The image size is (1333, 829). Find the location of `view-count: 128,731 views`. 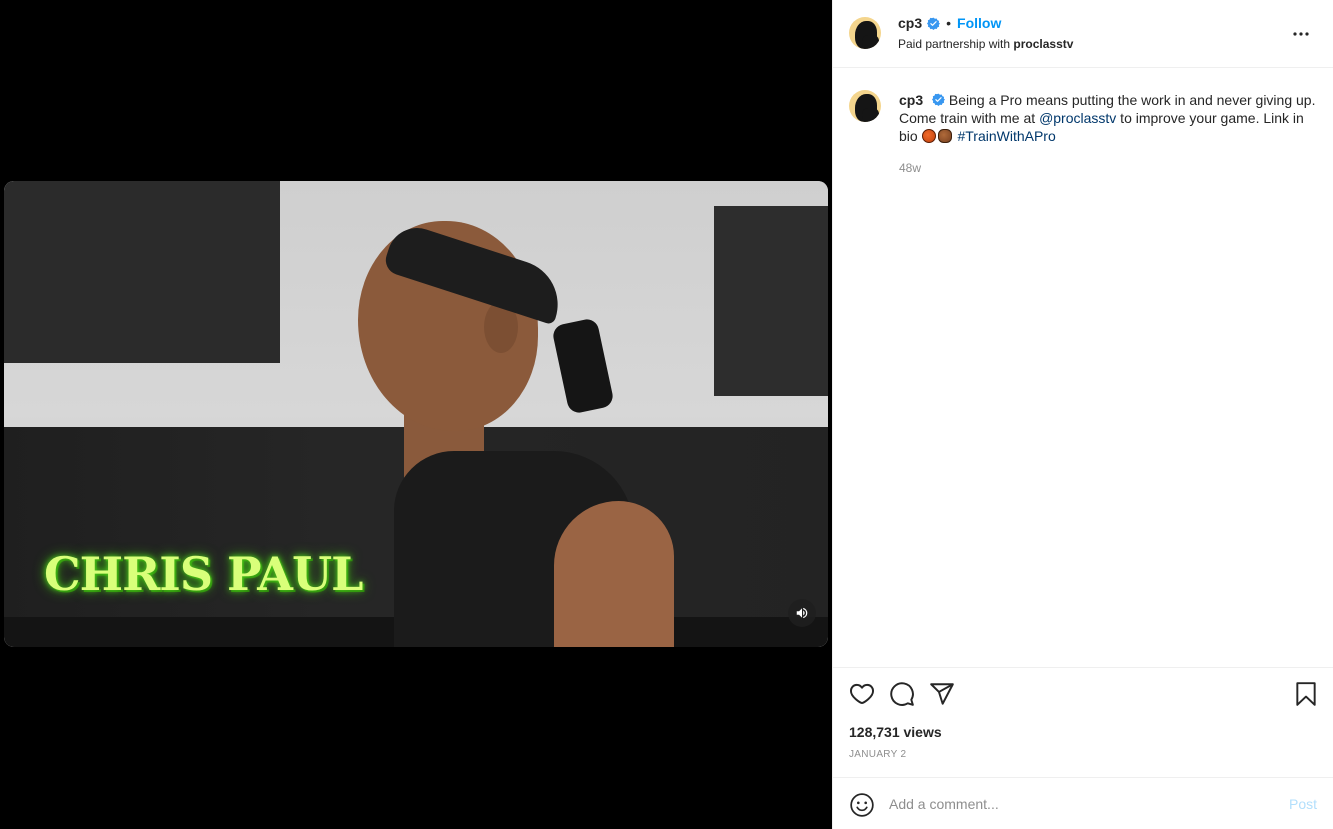

view-count: 128,731 views is located at coordinates (895, 732).